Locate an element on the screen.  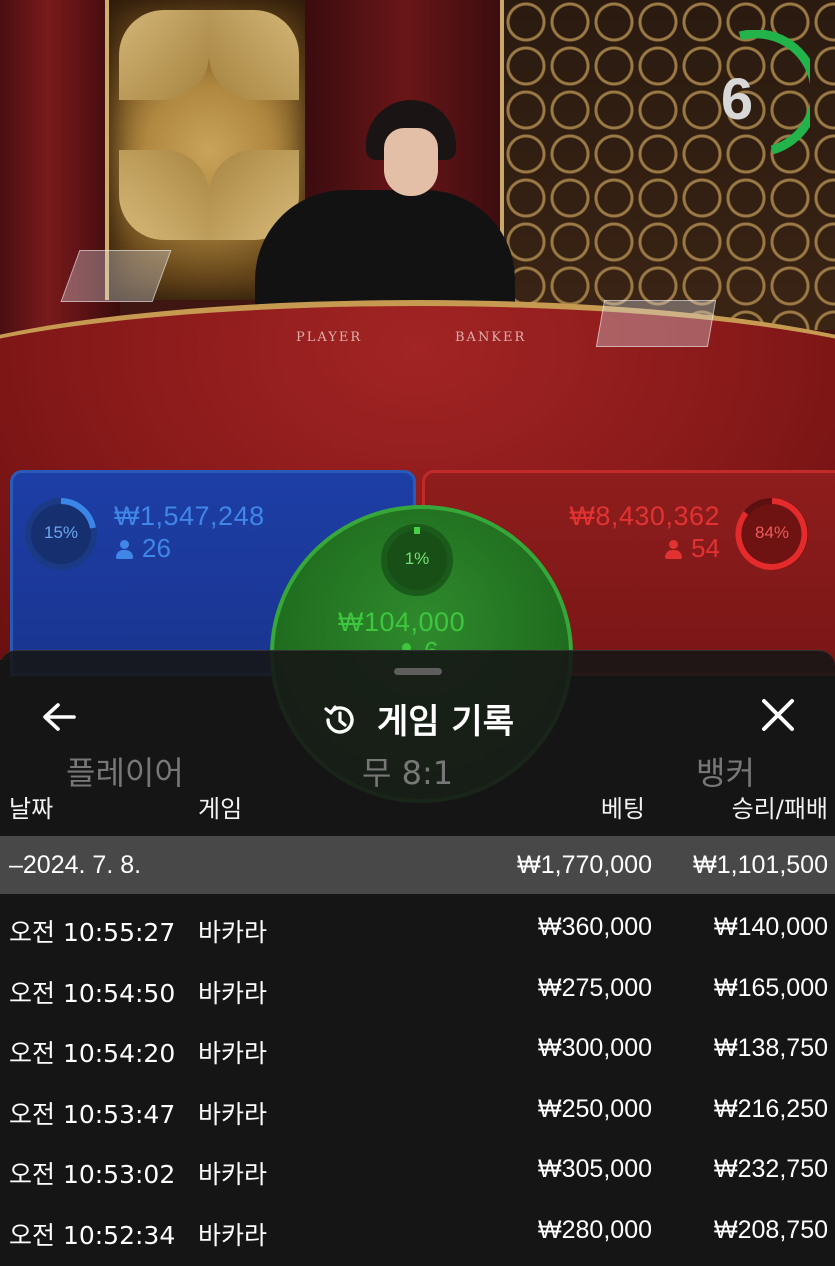
row-time: 오전 10:54:20 is located at coordinates (92, 1053).